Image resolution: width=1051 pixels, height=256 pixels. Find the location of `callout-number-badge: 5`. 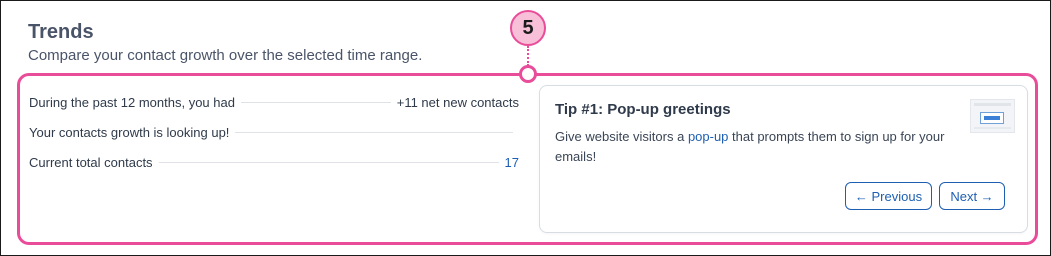

callout-number-badge: 5 is located at coordinates (528, 28).